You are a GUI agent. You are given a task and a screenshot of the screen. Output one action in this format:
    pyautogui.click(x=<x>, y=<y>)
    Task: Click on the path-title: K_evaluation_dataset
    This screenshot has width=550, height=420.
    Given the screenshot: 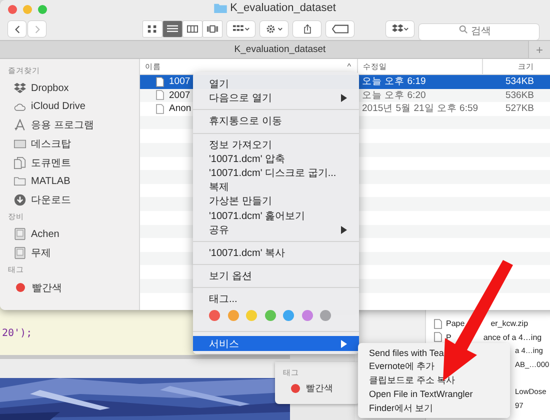 What is the action you would take?
    pyautogui.click(x=280, y=49)
    